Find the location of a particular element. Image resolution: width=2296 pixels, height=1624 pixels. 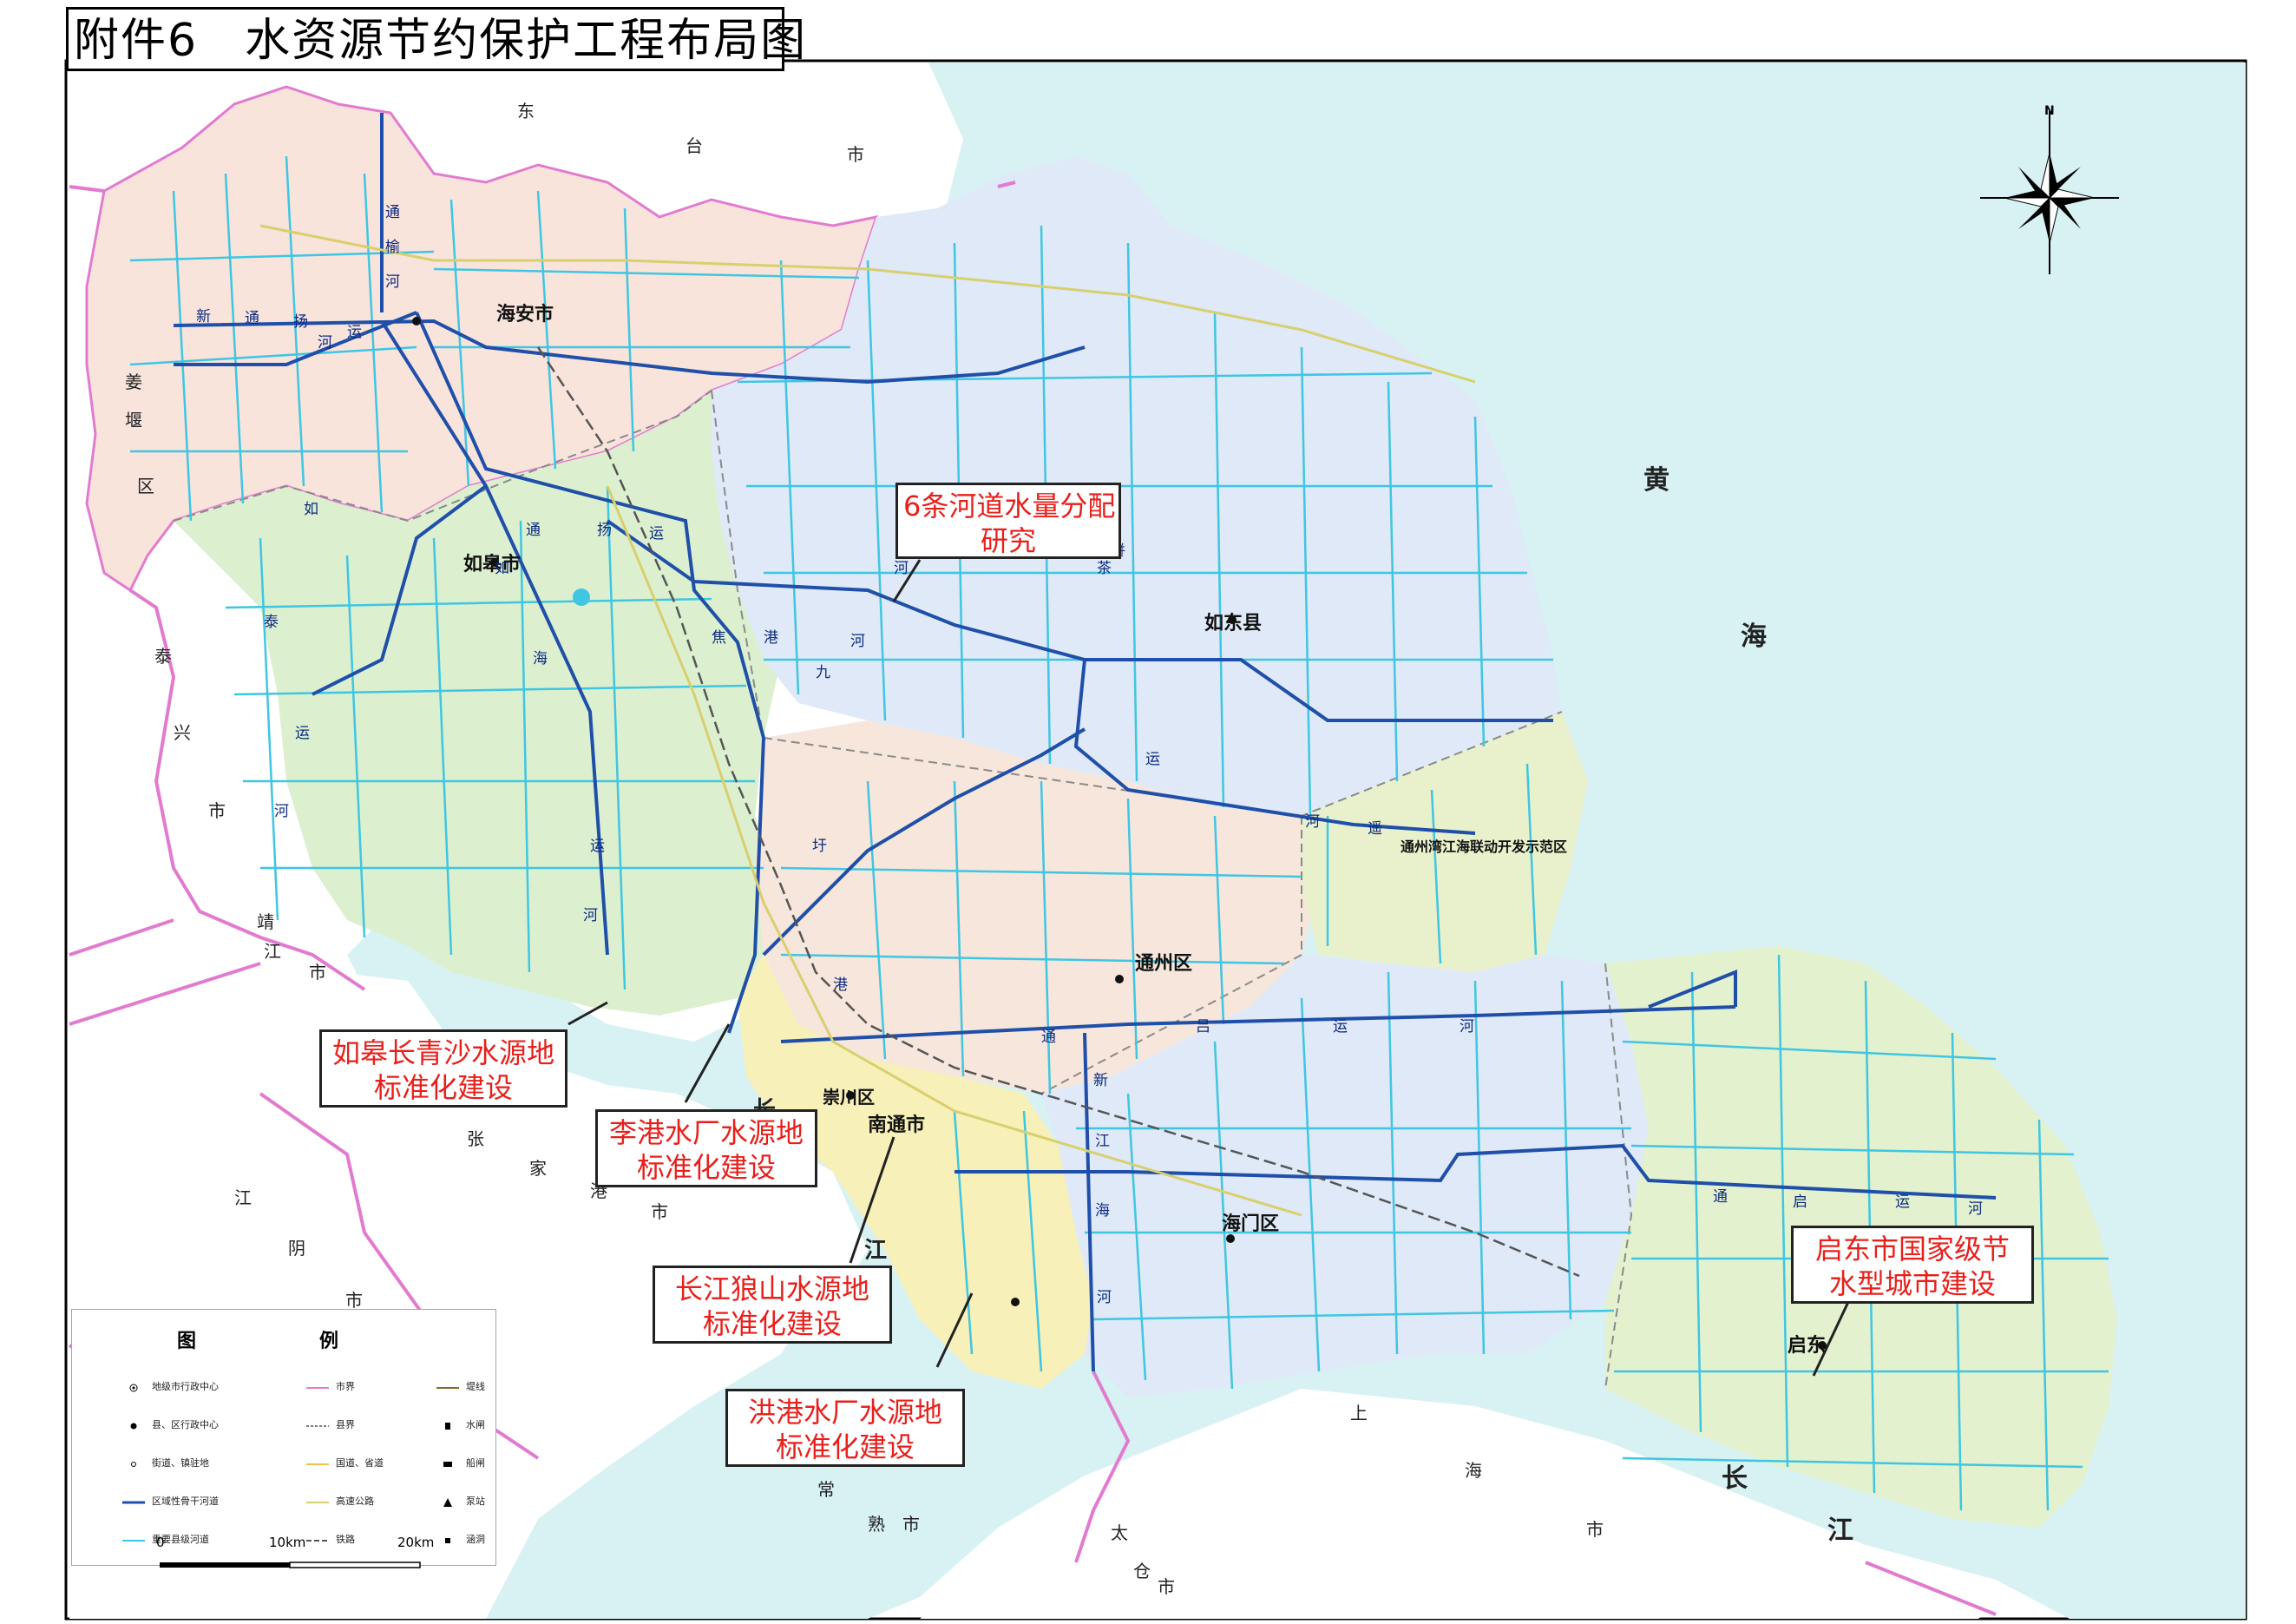

city-label-qidong: 启东 is located at coordinates (1807, 1345).